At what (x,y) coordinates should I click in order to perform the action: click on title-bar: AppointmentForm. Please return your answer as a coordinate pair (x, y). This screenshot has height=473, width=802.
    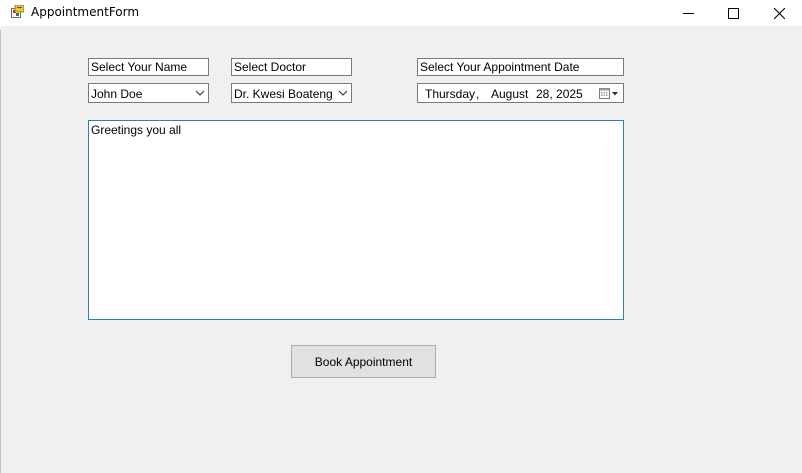
    Looking at the image, I should click on (401, 13).